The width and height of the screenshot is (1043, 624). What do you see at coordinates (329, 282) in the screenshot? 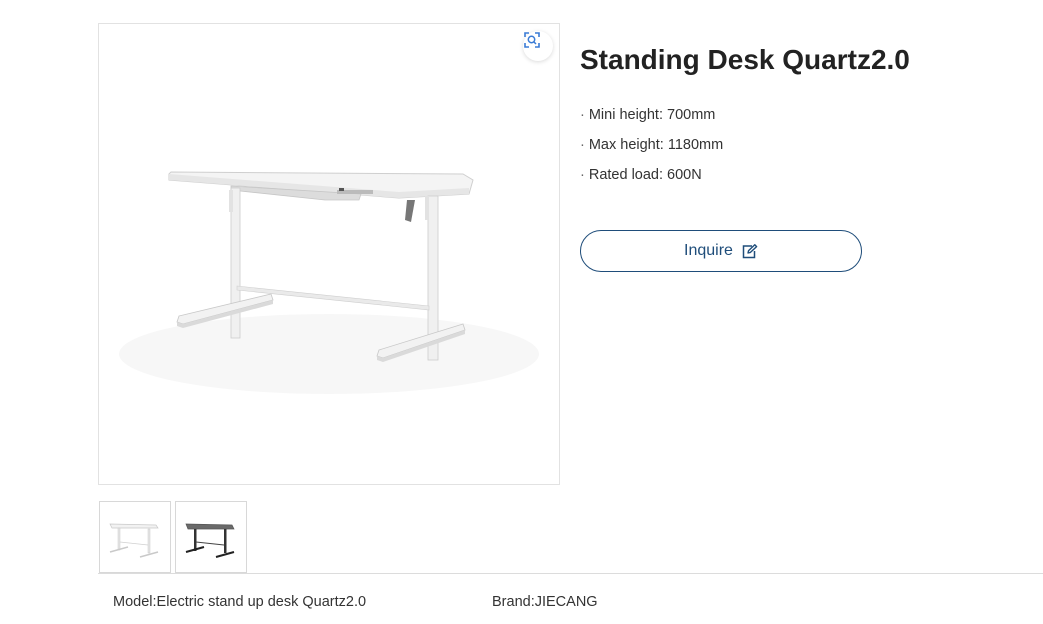
I see `standing-desk-image` at bounding box center [329, 282].